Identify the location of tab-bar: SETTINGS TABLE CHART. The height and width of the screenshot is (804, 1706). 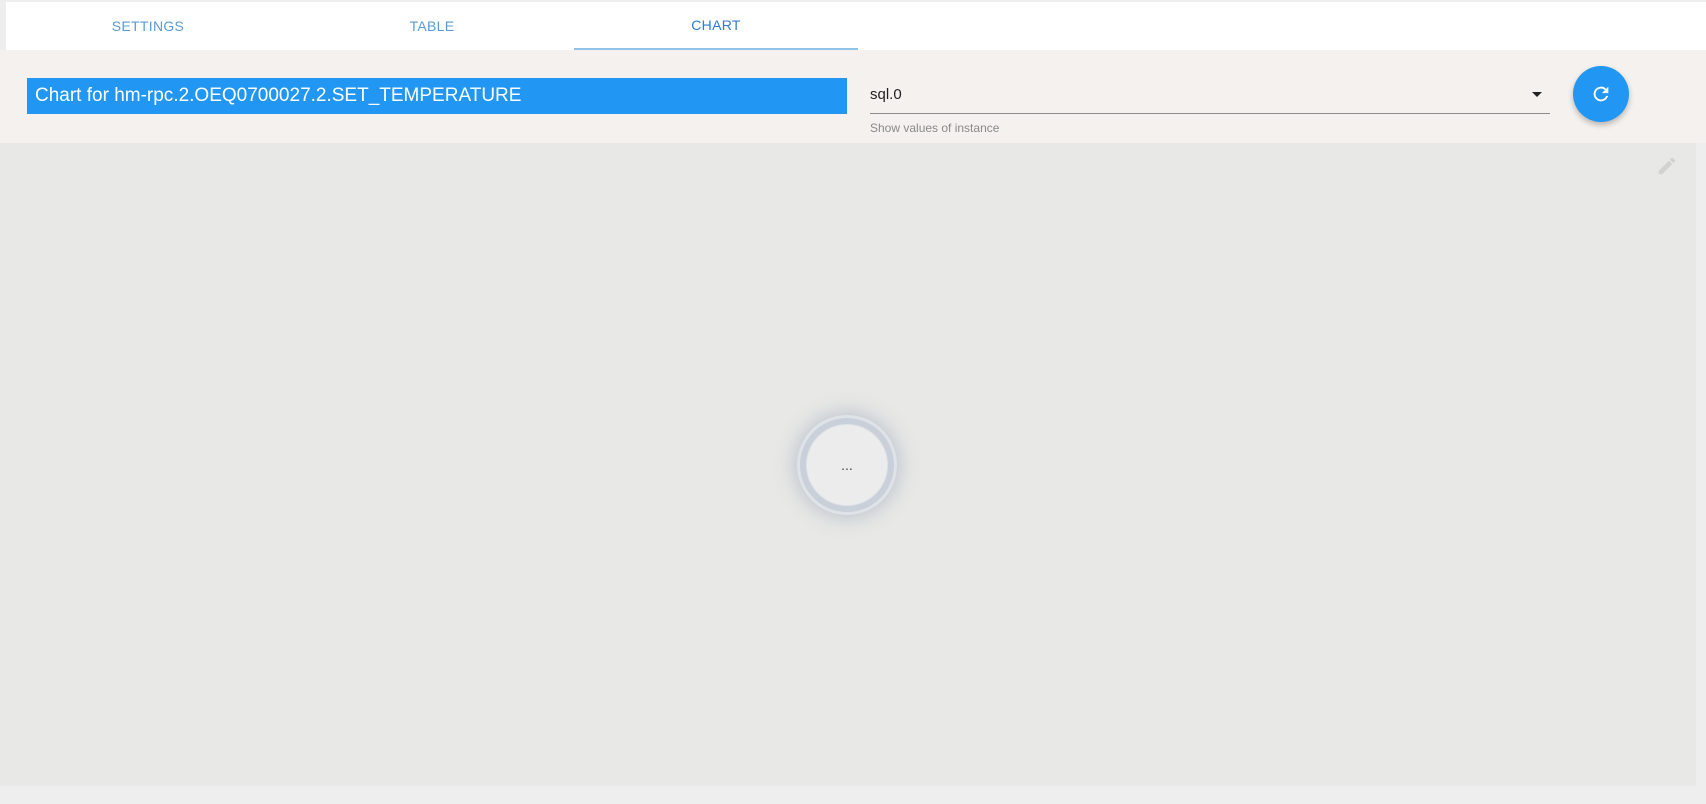
(856, 26).